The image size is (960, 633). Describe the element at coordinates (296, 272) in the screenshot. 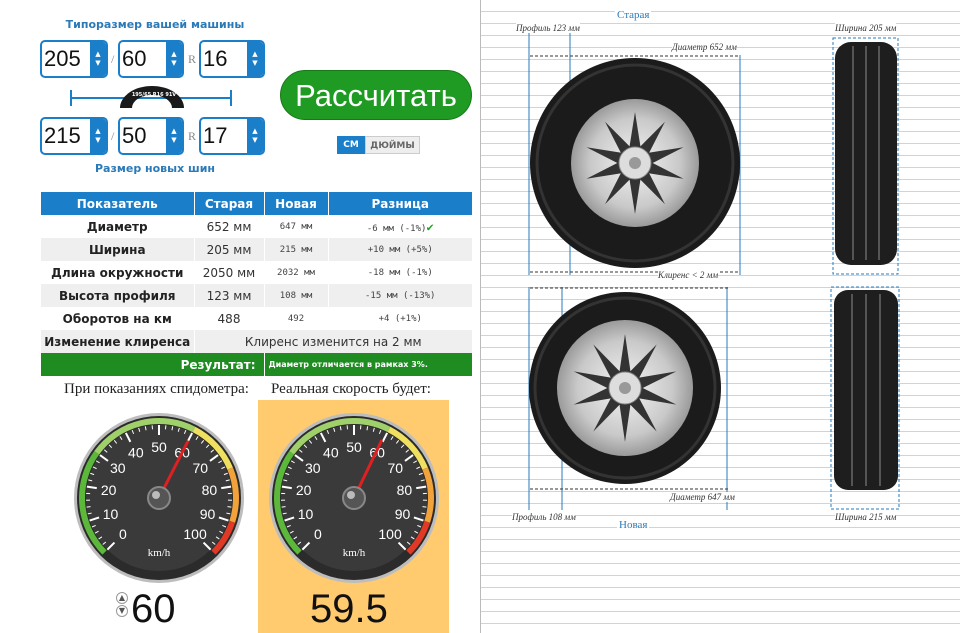

I see `row-new: 2032 мм` at that location.